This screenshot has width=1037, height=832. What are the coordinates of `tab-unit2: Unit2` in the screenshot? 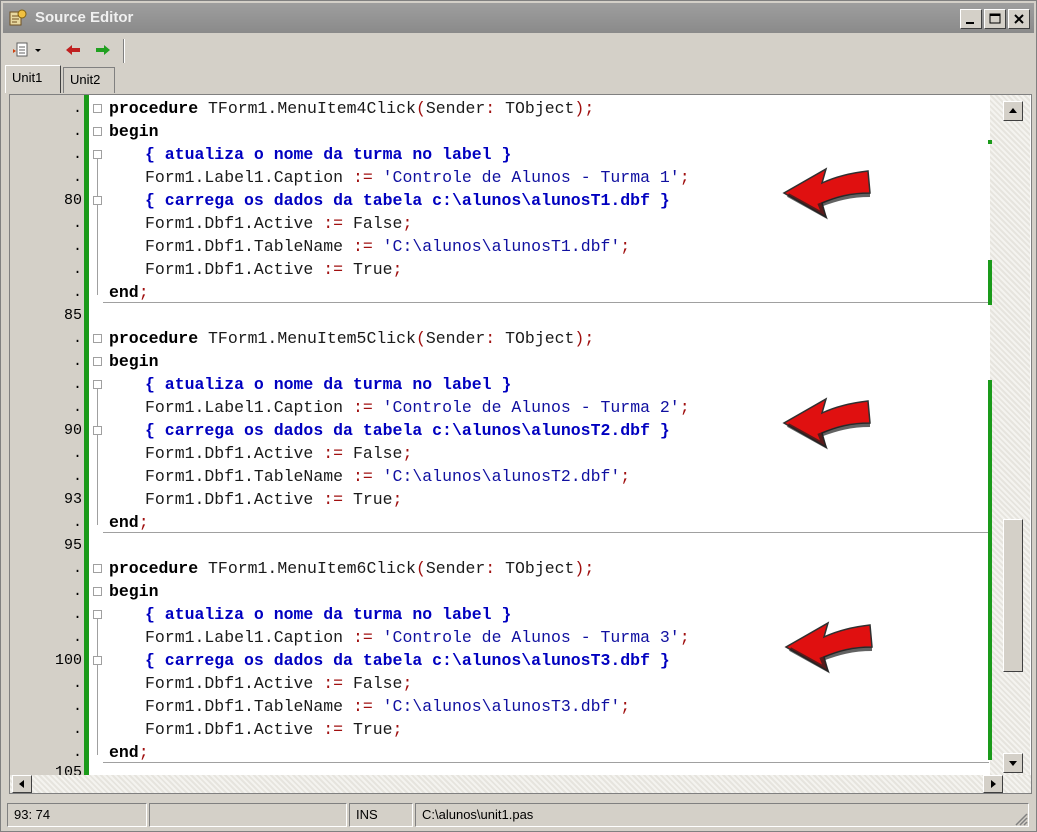 It's located at (89, 80).